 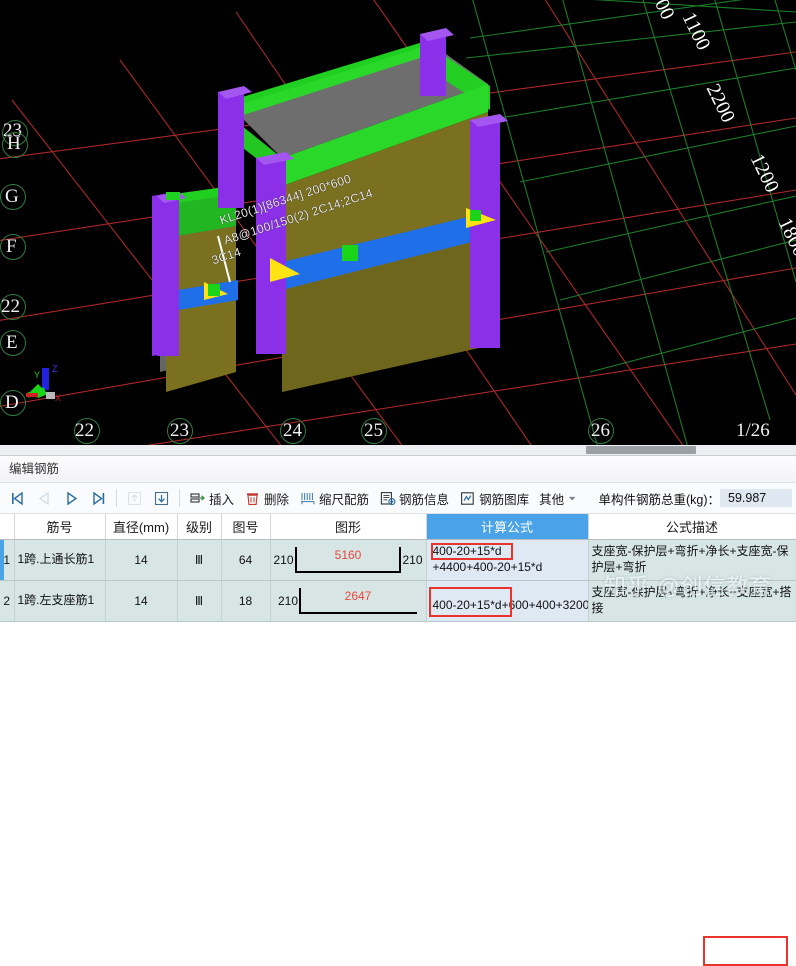 I want to click on cell-formula: 400-20+15*d+600+400+3200/3, so click(x=507, y=601).